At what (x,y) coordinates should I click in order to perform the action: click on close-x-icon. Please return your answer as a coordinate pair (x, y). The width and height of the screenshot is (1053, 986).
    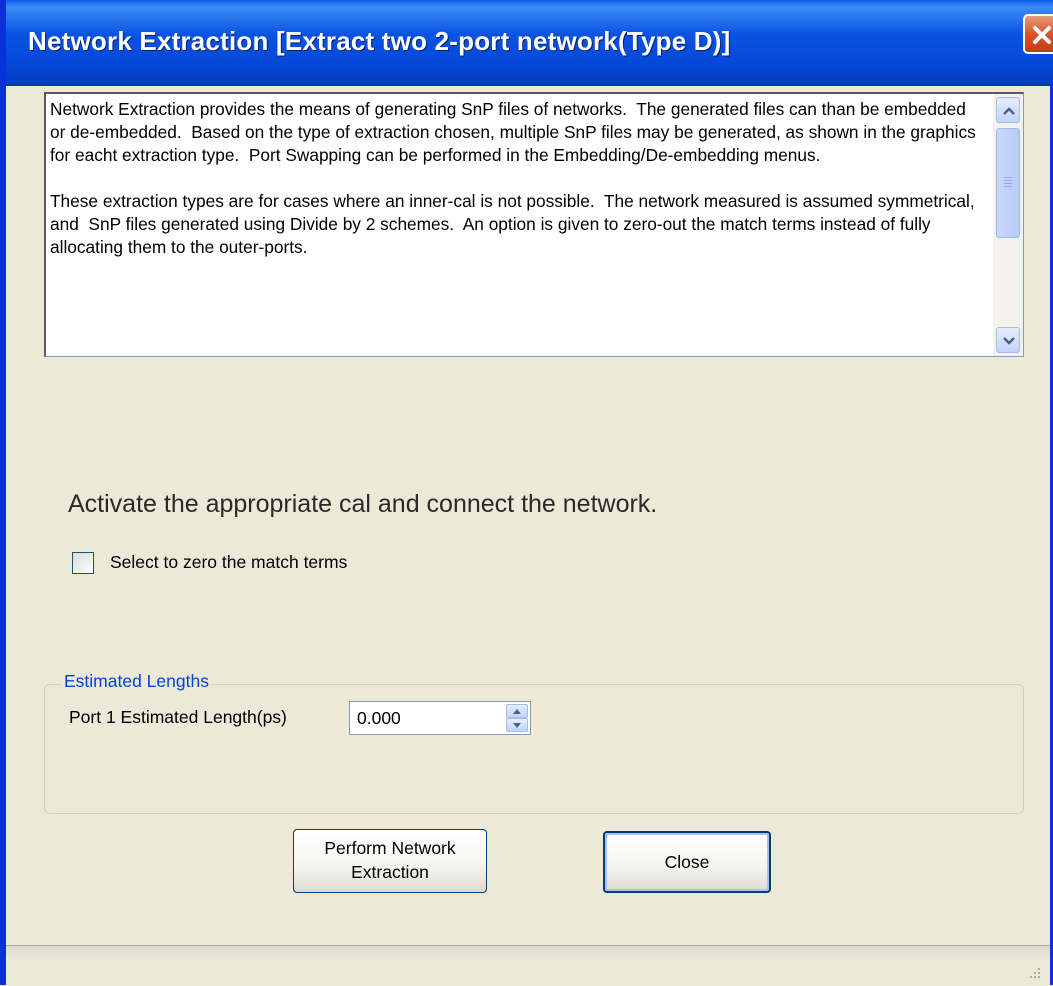
    Looking at the image, I should click on (1042, 35).